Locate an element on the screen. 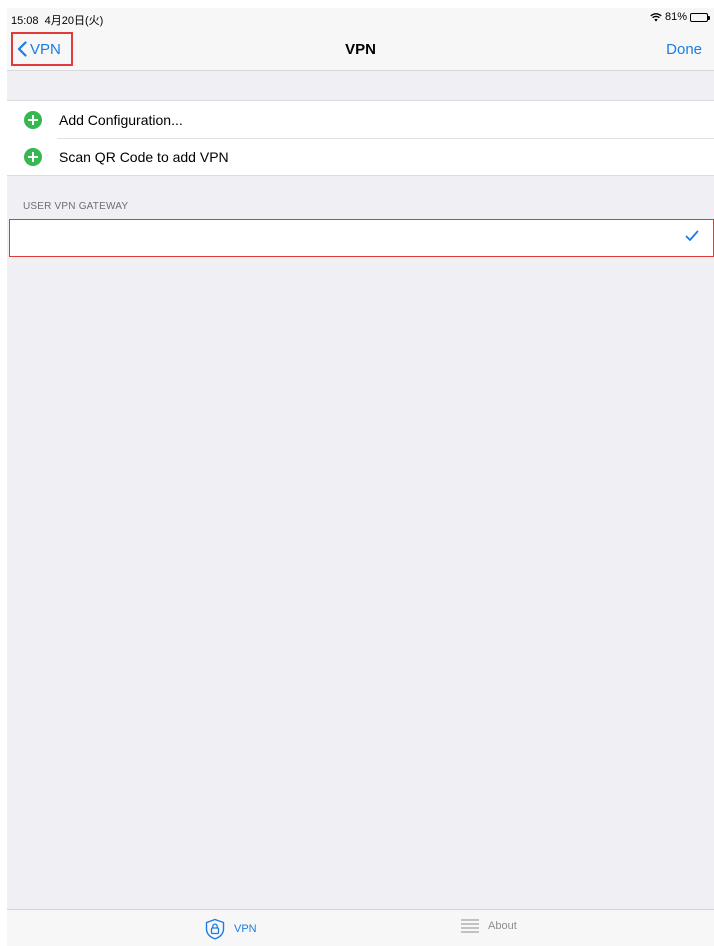 Image resolution: width=714 pixels, height=946 pixels. status-time-text: 15:08 is located at coordinates (25, 21).